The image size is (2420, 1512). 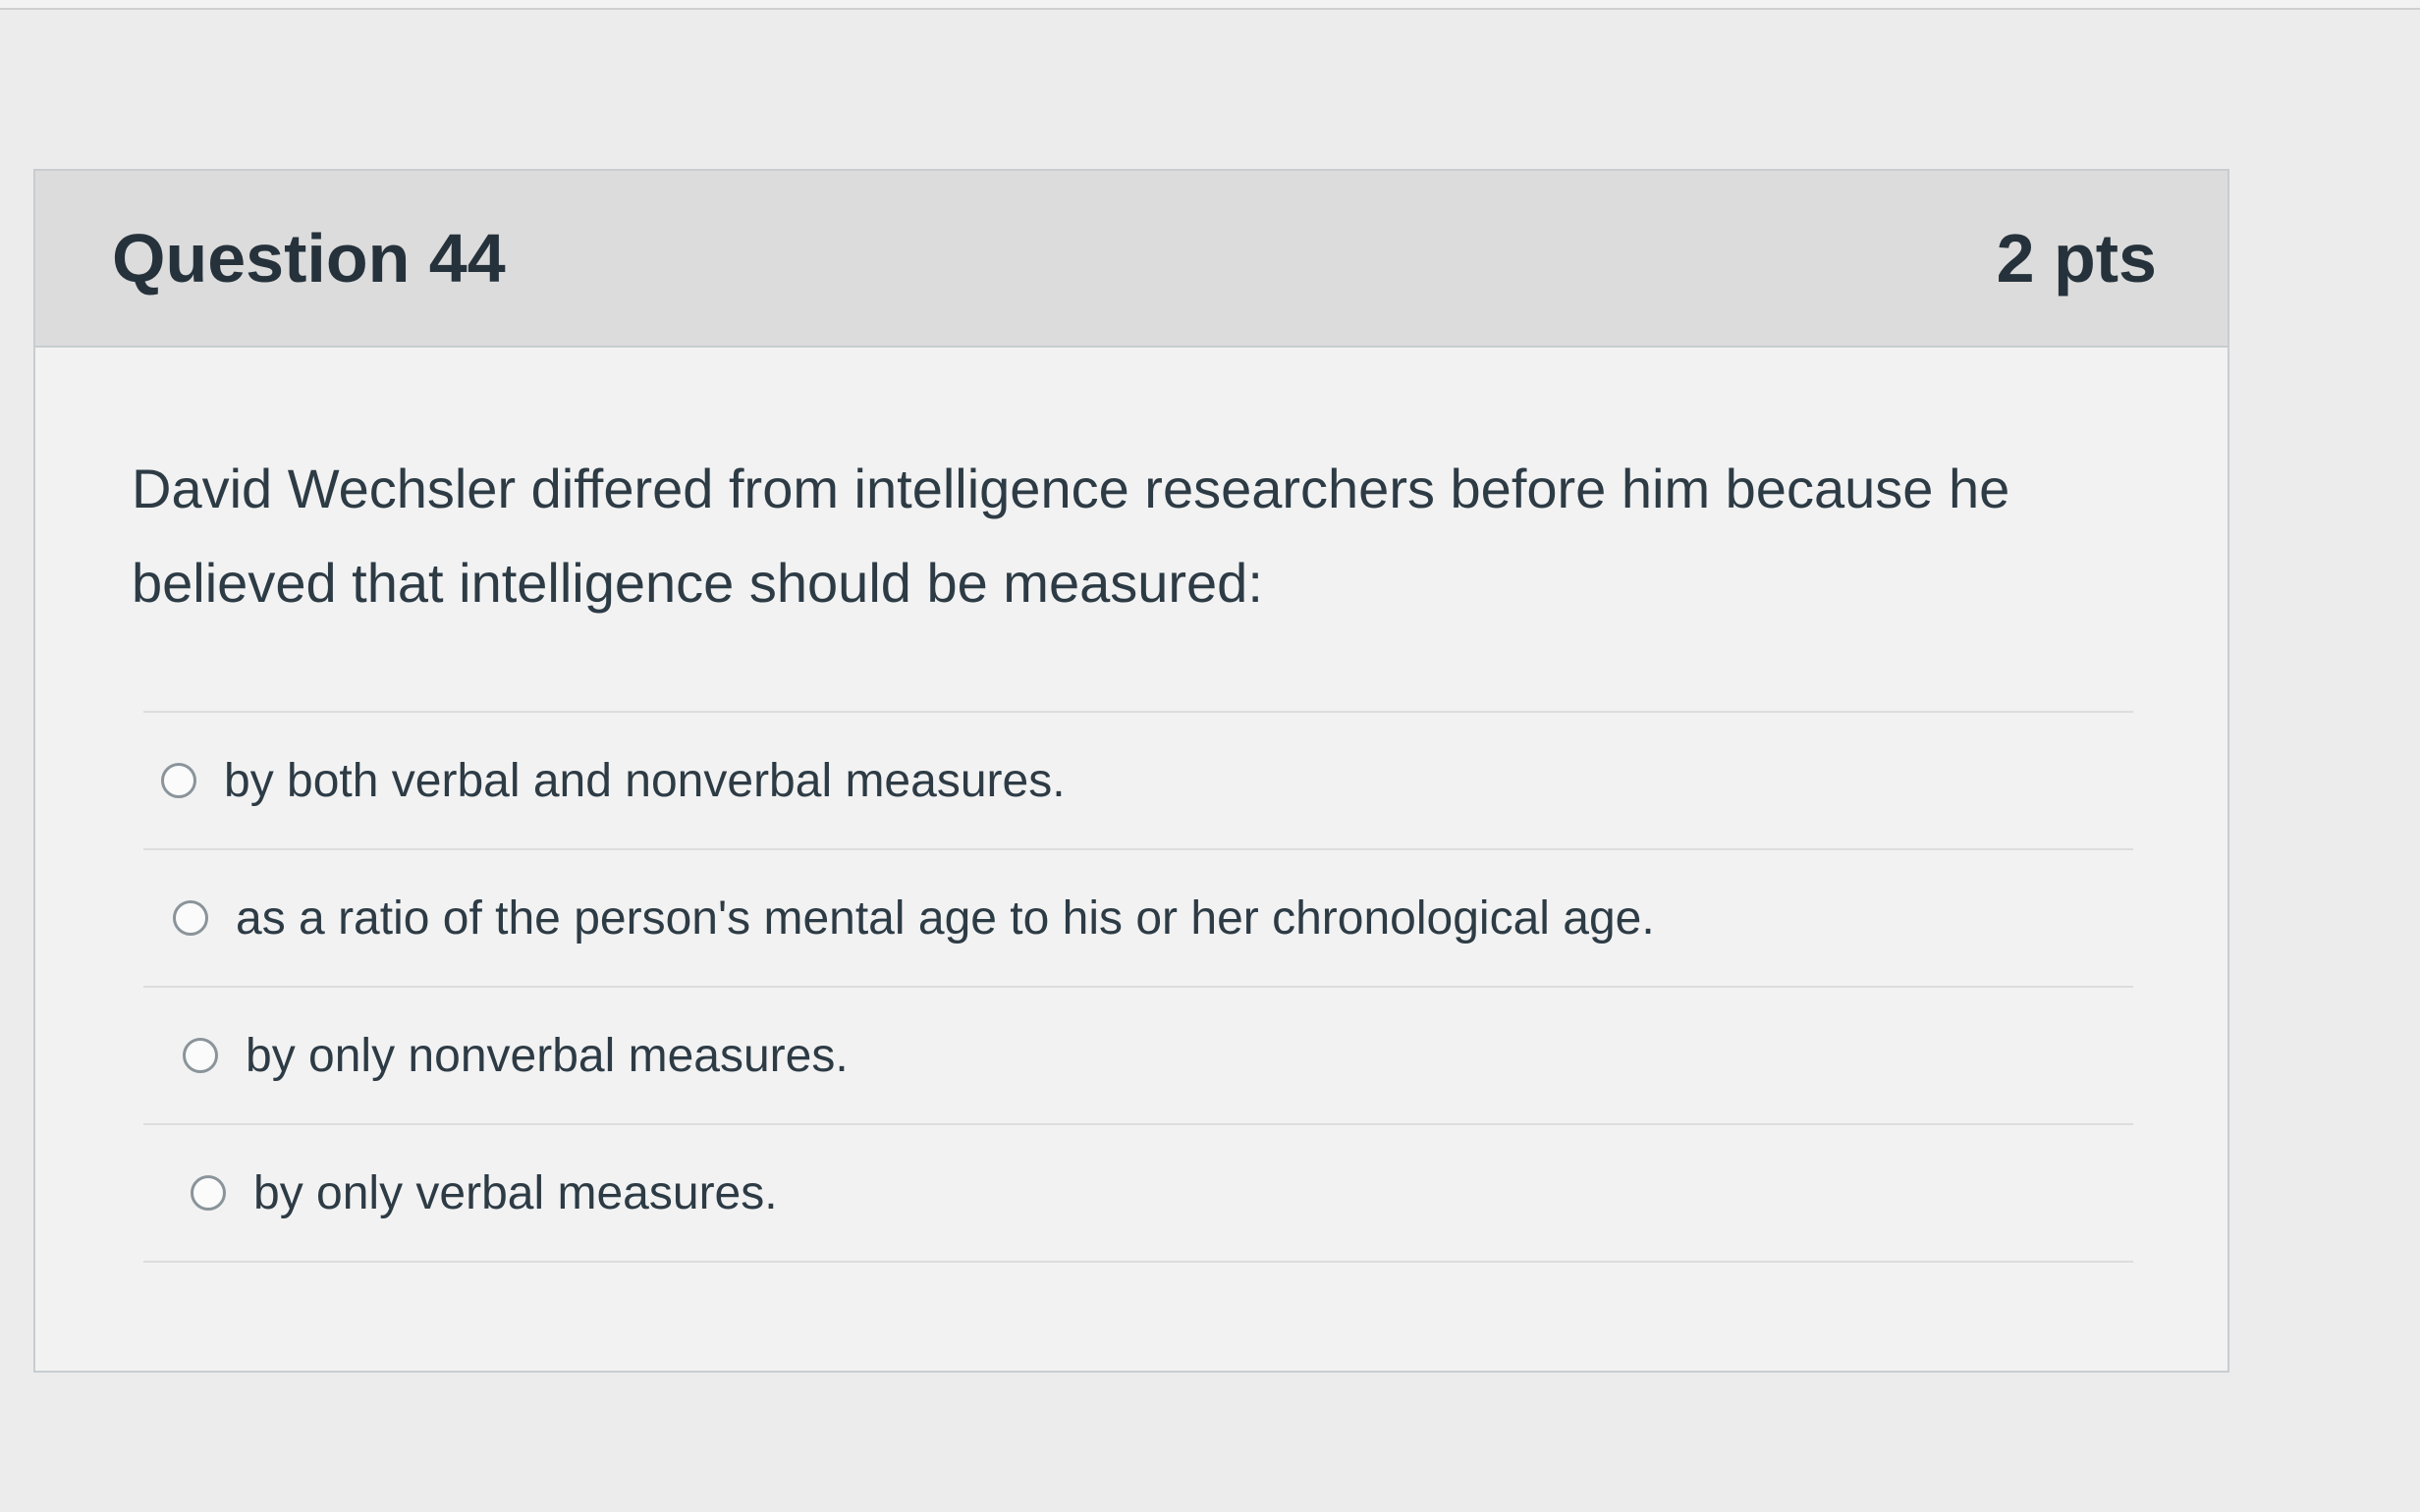 What do you see at coordinates (1138, 1057) in the screenshot?
I see `answer-option-nonverbal: by only nonverbal measures.` at bounding box center [1138, 1057].